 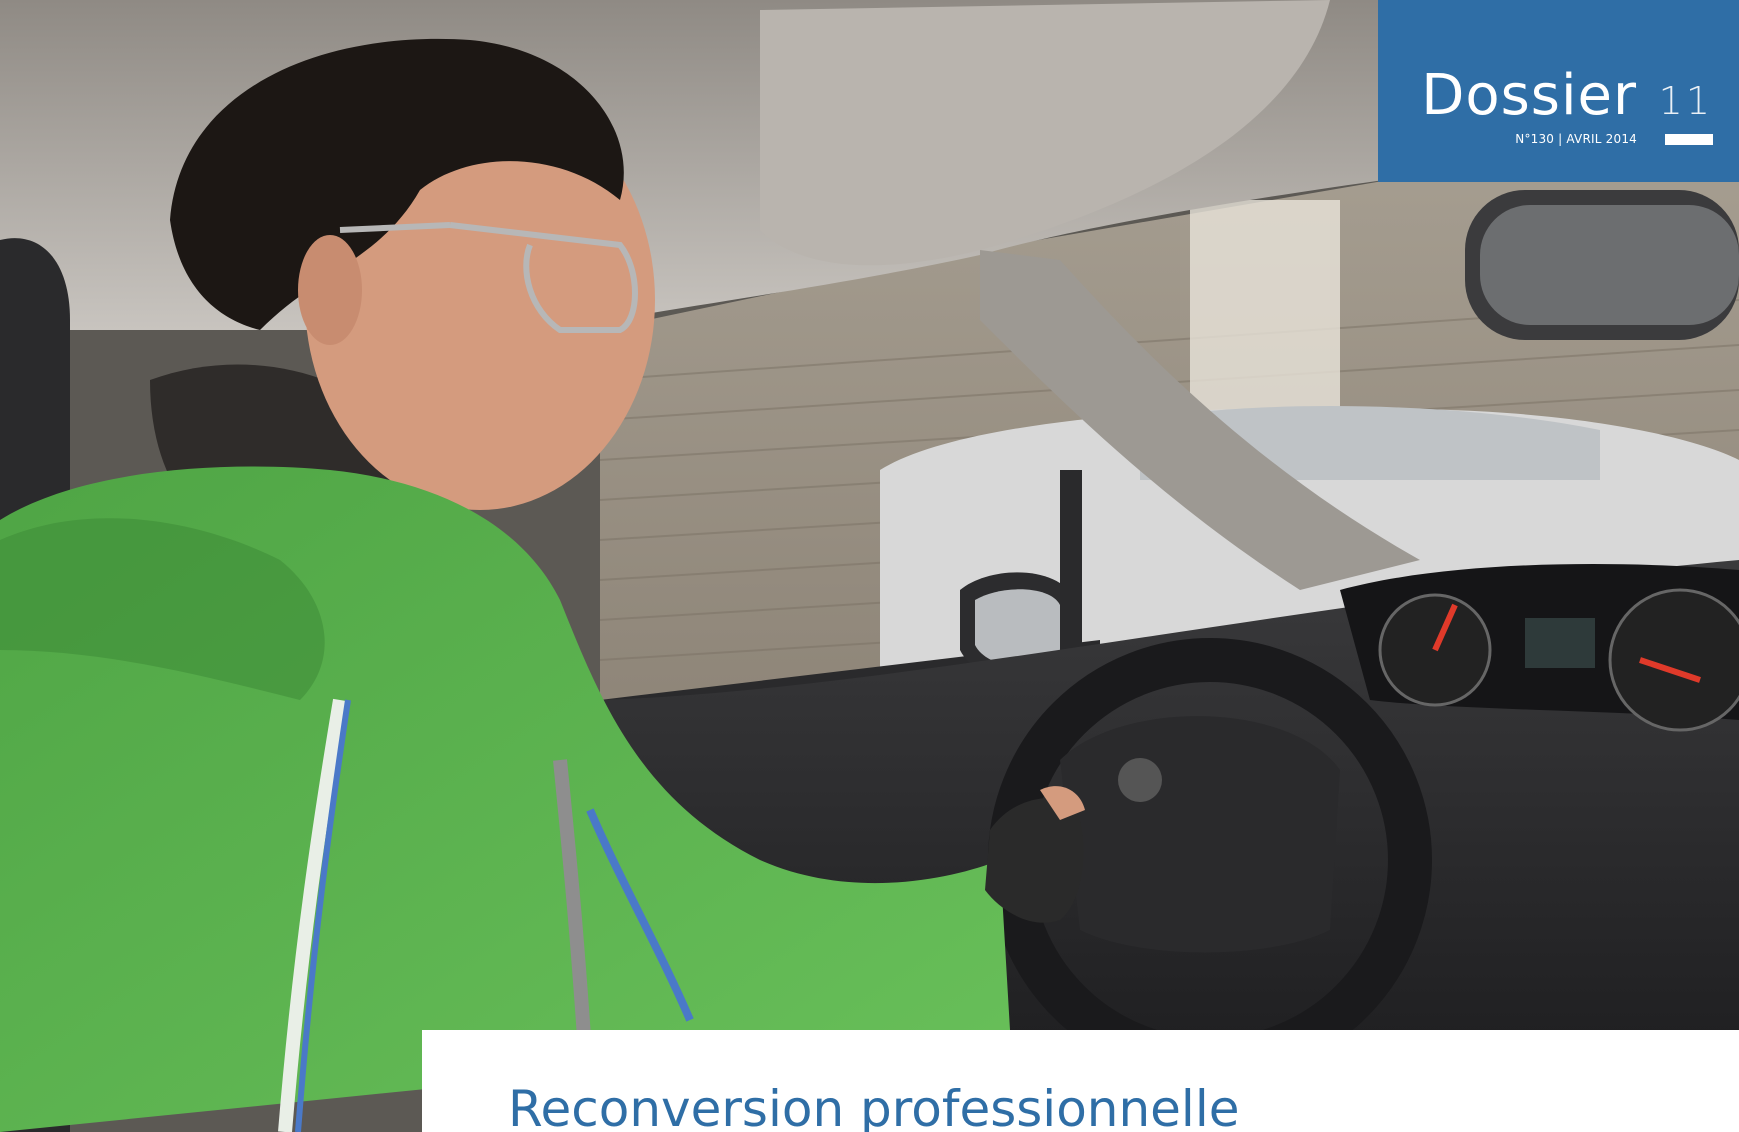 I want to click on article-title: Reconversion professionnelle, so click(x=874, y=1106).